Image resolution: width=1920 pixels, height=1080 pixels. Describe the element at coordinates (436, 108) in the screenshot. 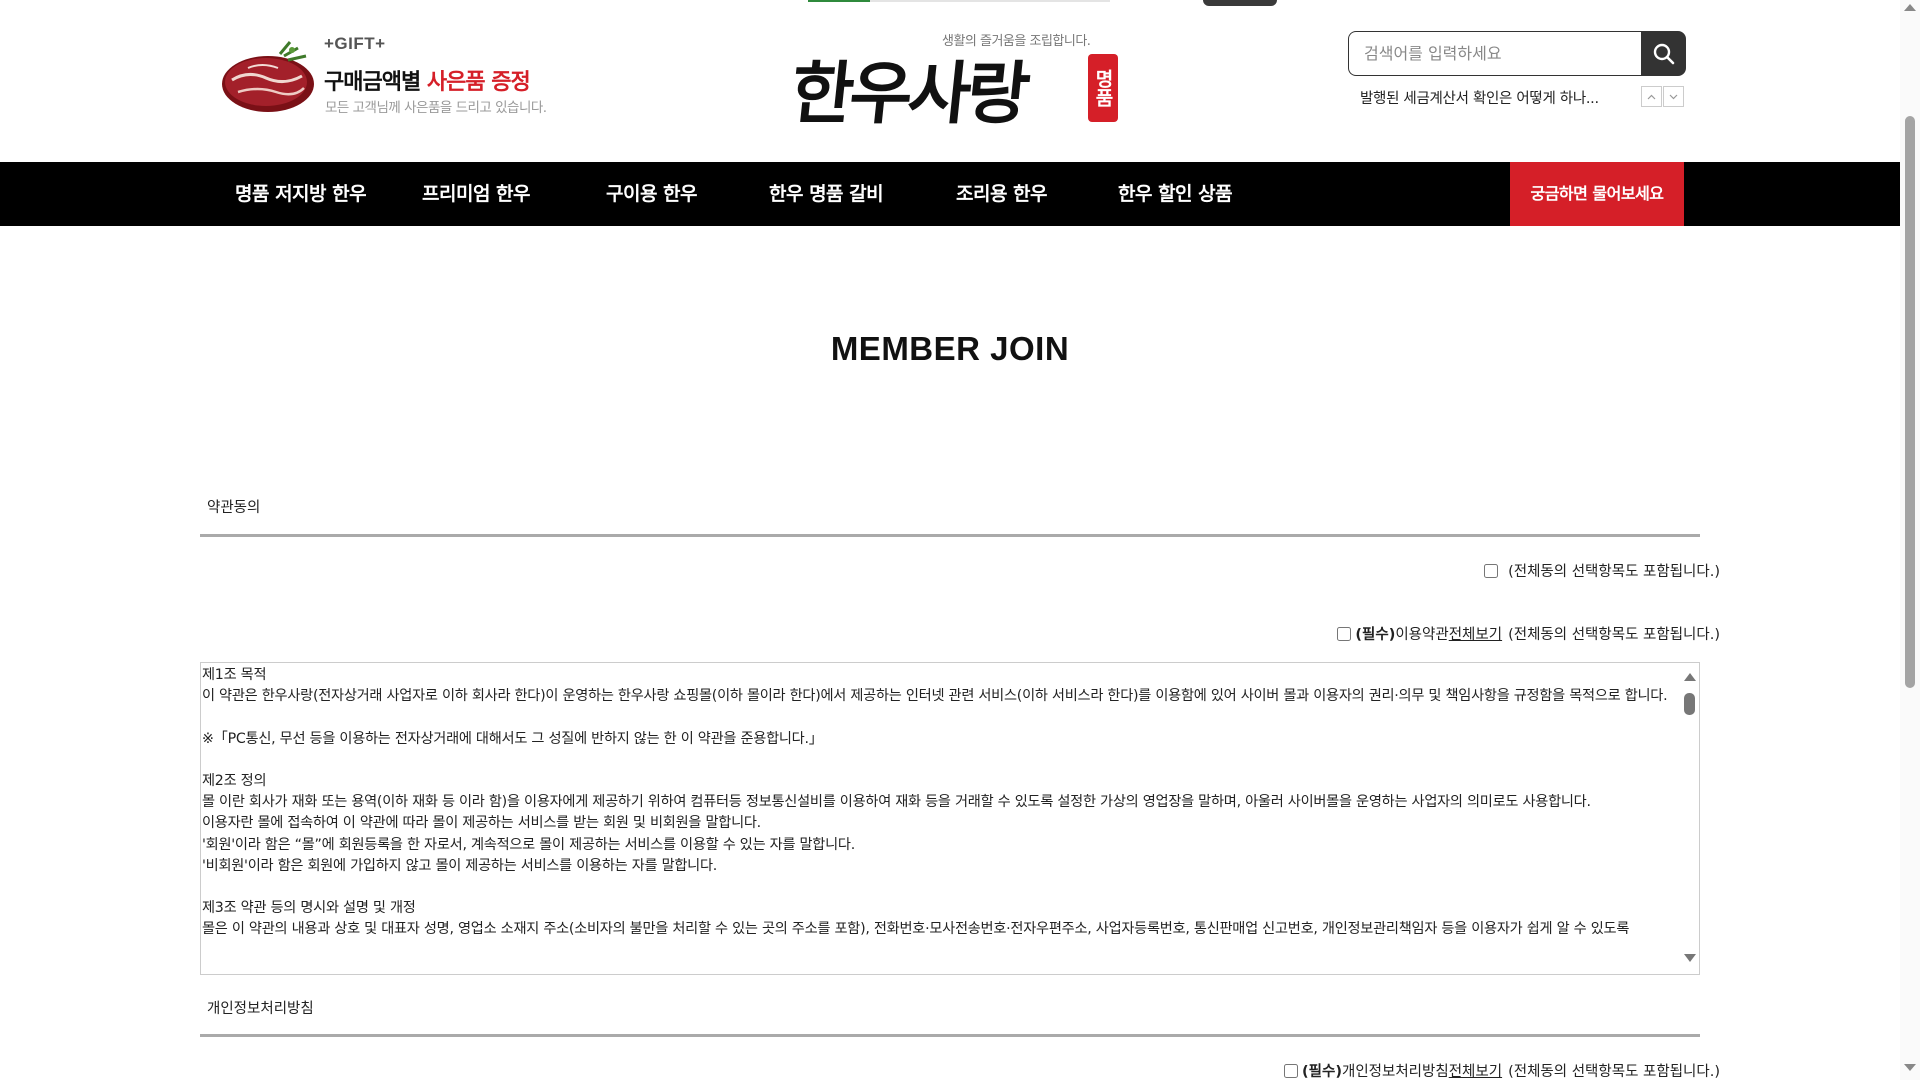

I see `gift-subtitle: 모든 고객님께 사은품을 드리고 있습니다.` at that location.